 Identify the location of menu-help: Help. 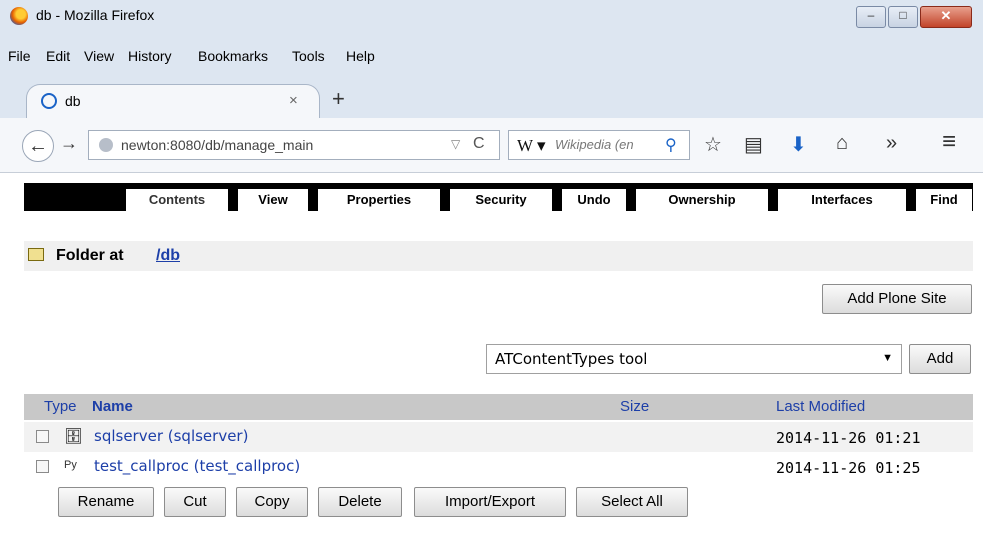
(360, 56).